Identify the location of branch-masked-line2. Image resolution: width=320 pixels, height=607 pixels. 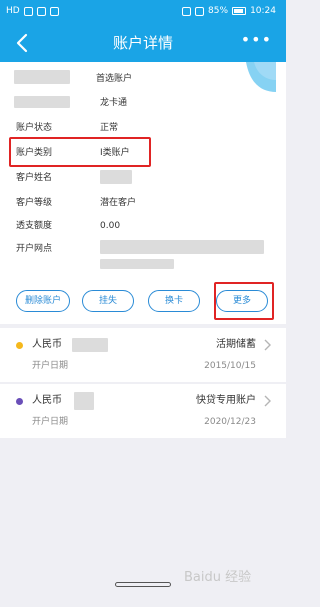
(137, 264).